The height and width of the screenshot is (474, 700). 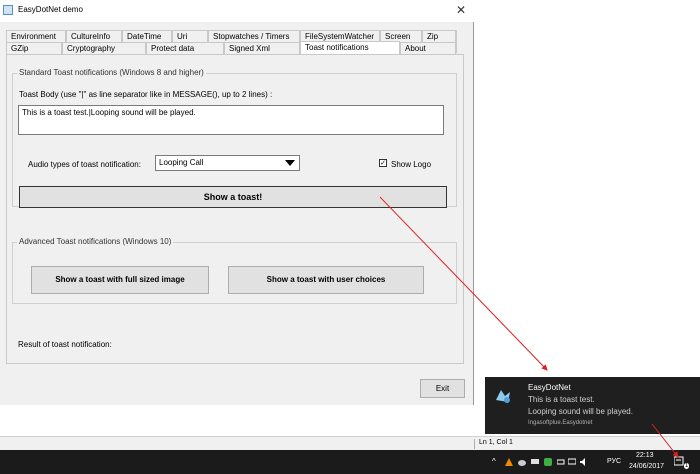 What do you see at coordinates (535, 462) in the screenshot?
I see `monitor-icon` at bounding box center [535, 462].